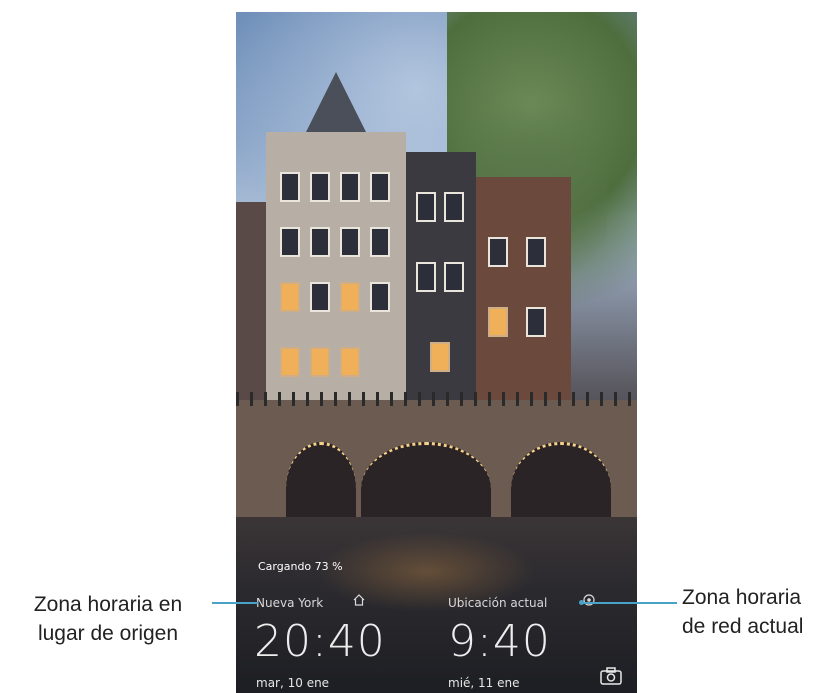 Image resolution: width=838 pixels, height=693 pixels. What do you see at coordinates (611, 676) in the screenshot?
I see `camera-icon` at bounding box center [611, 676].